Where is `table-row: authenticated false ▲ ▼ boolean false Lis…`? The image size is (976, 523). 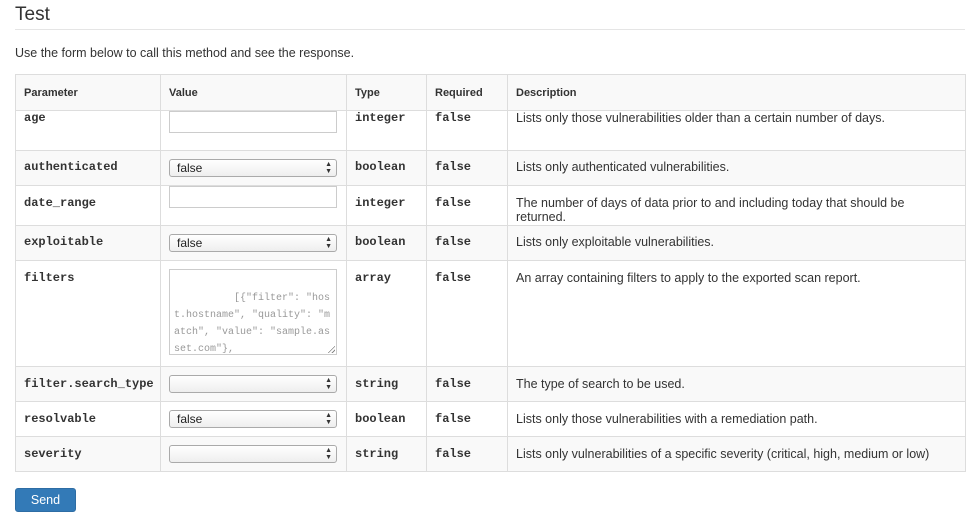 table-row: authenticated false ▲ ▼ boolean false Lis… is located at coordinates (490, 168).